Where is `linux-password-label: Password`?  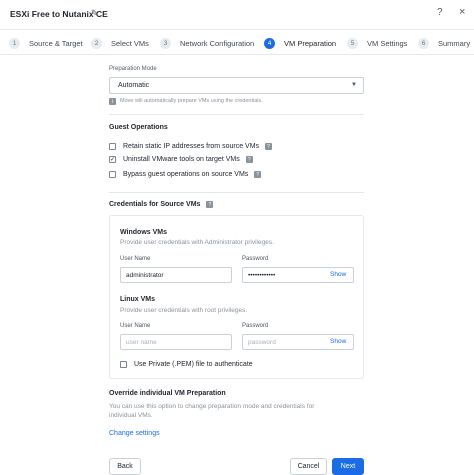 linux-password-label: Password is located at coordinates (255, 326).